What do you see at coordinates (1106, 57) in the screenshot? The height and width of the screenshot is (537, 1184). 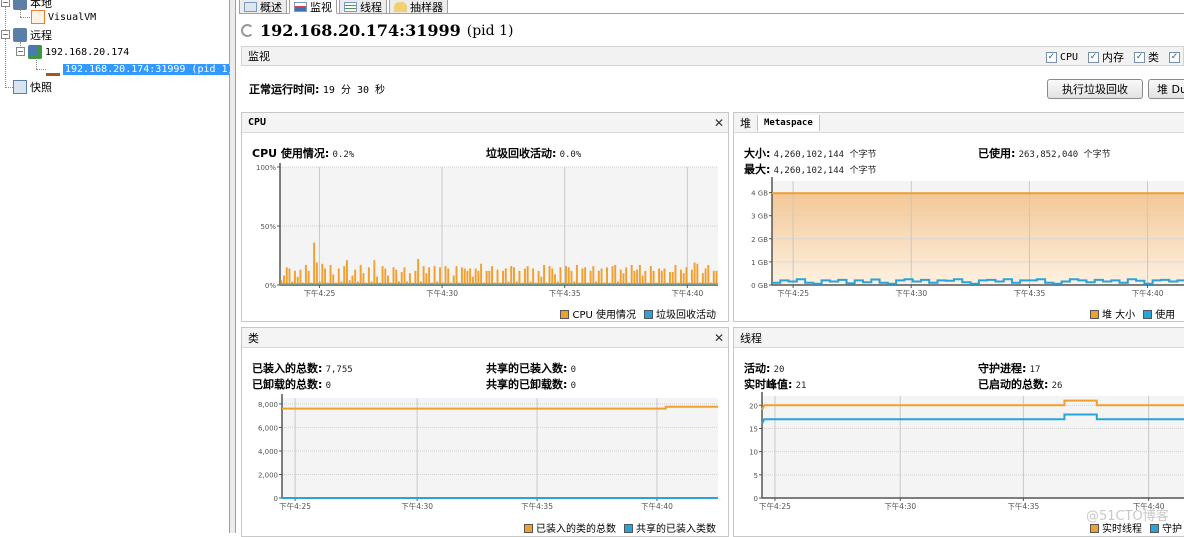 I see `checkbox-memory: ✓ 内存` at bounding box center [1106, 57].